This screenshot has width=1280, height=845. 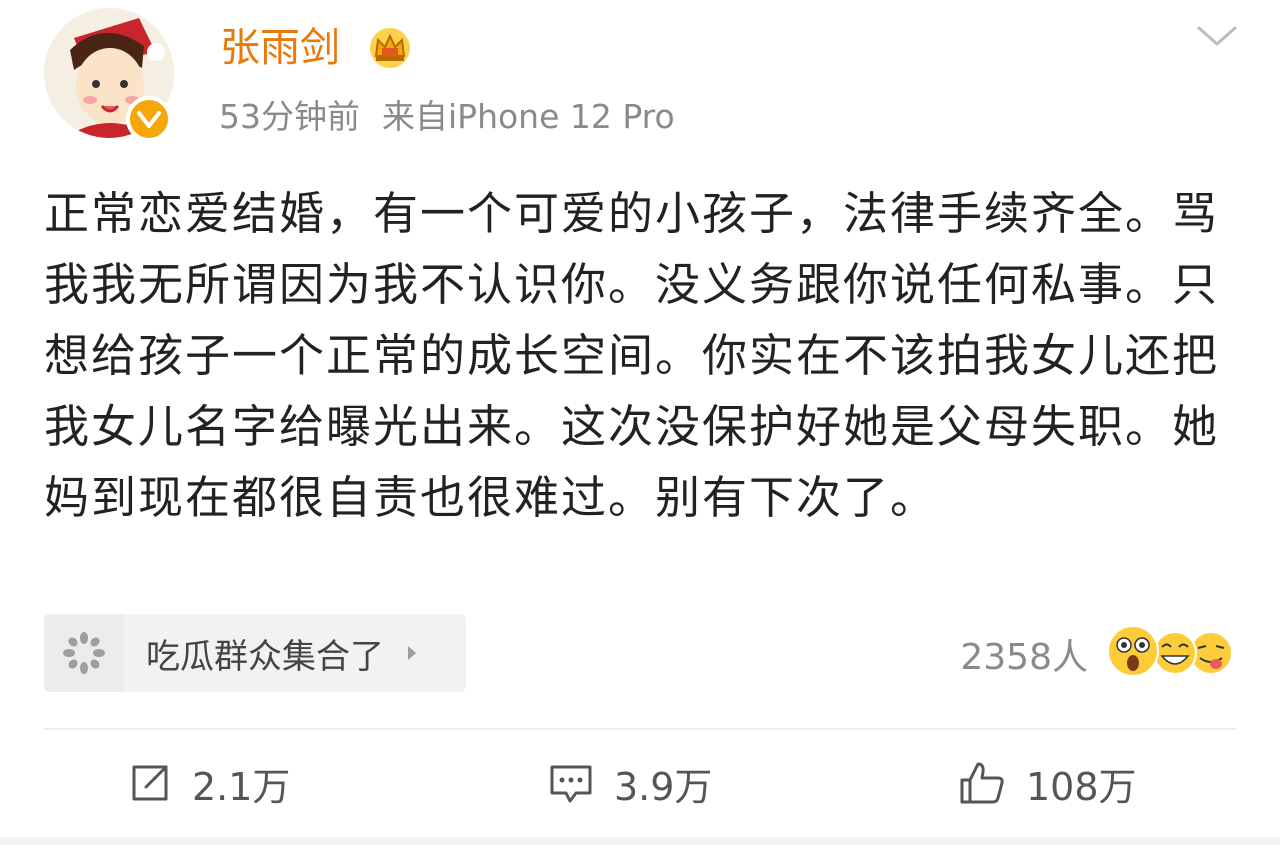 I want to click on member-badge, so click(x=390, y=50).